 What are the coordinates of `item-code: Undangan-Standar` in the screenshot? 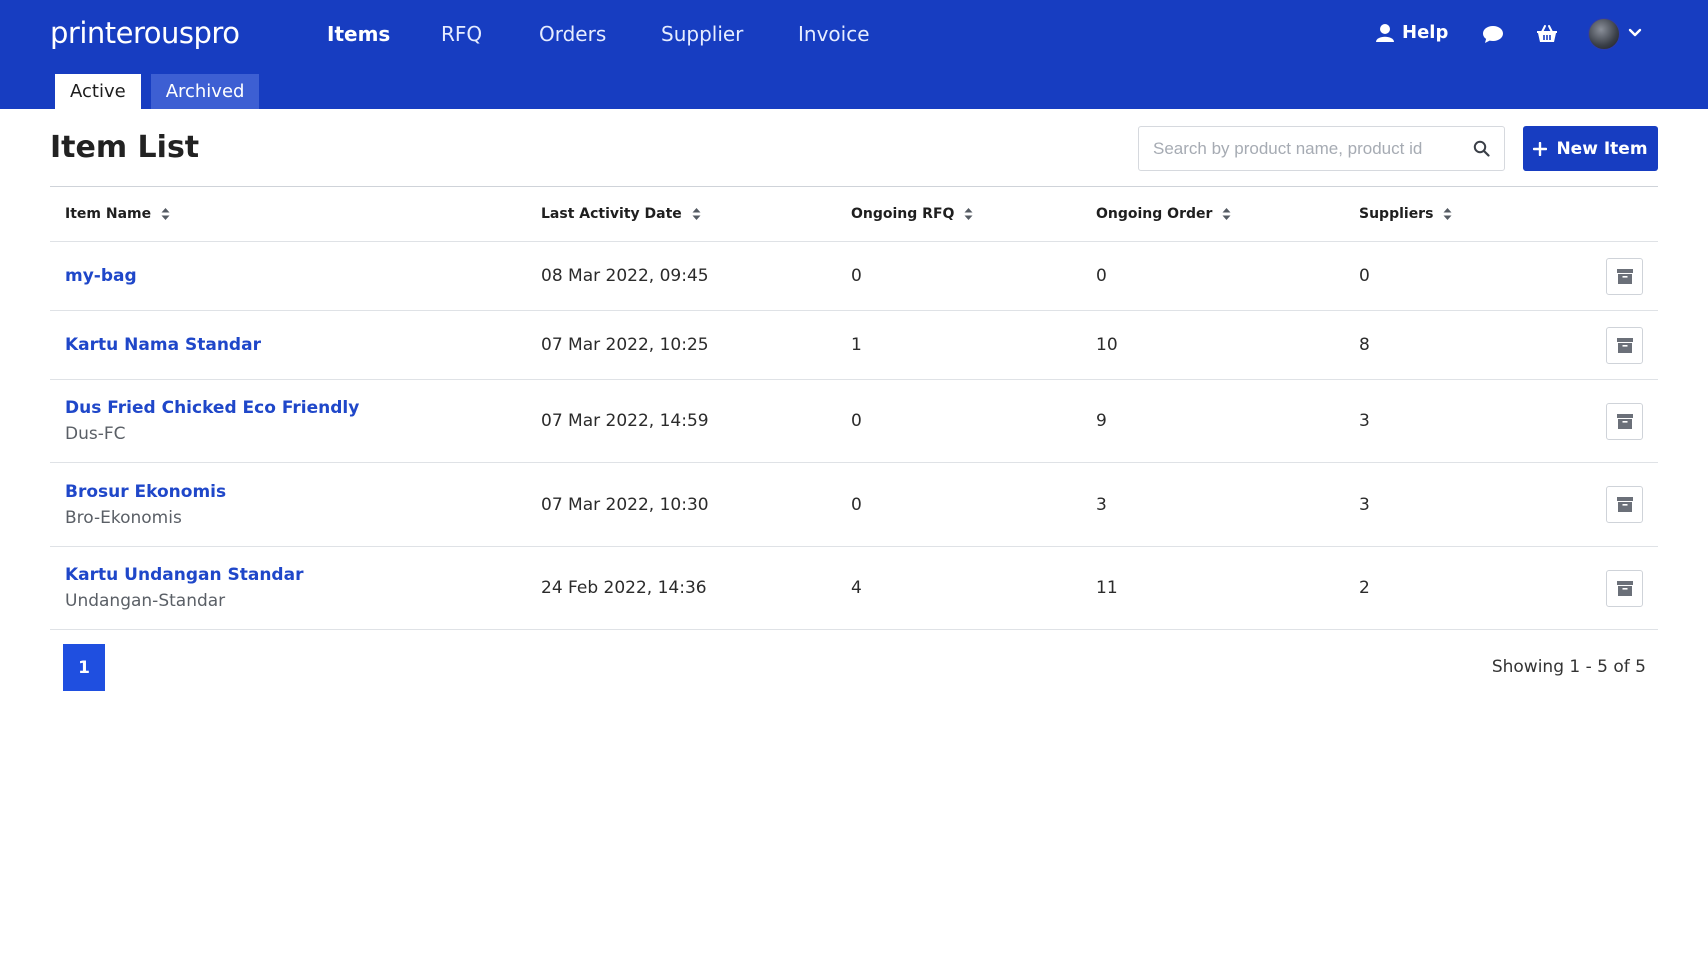 It's located at (145, 601).